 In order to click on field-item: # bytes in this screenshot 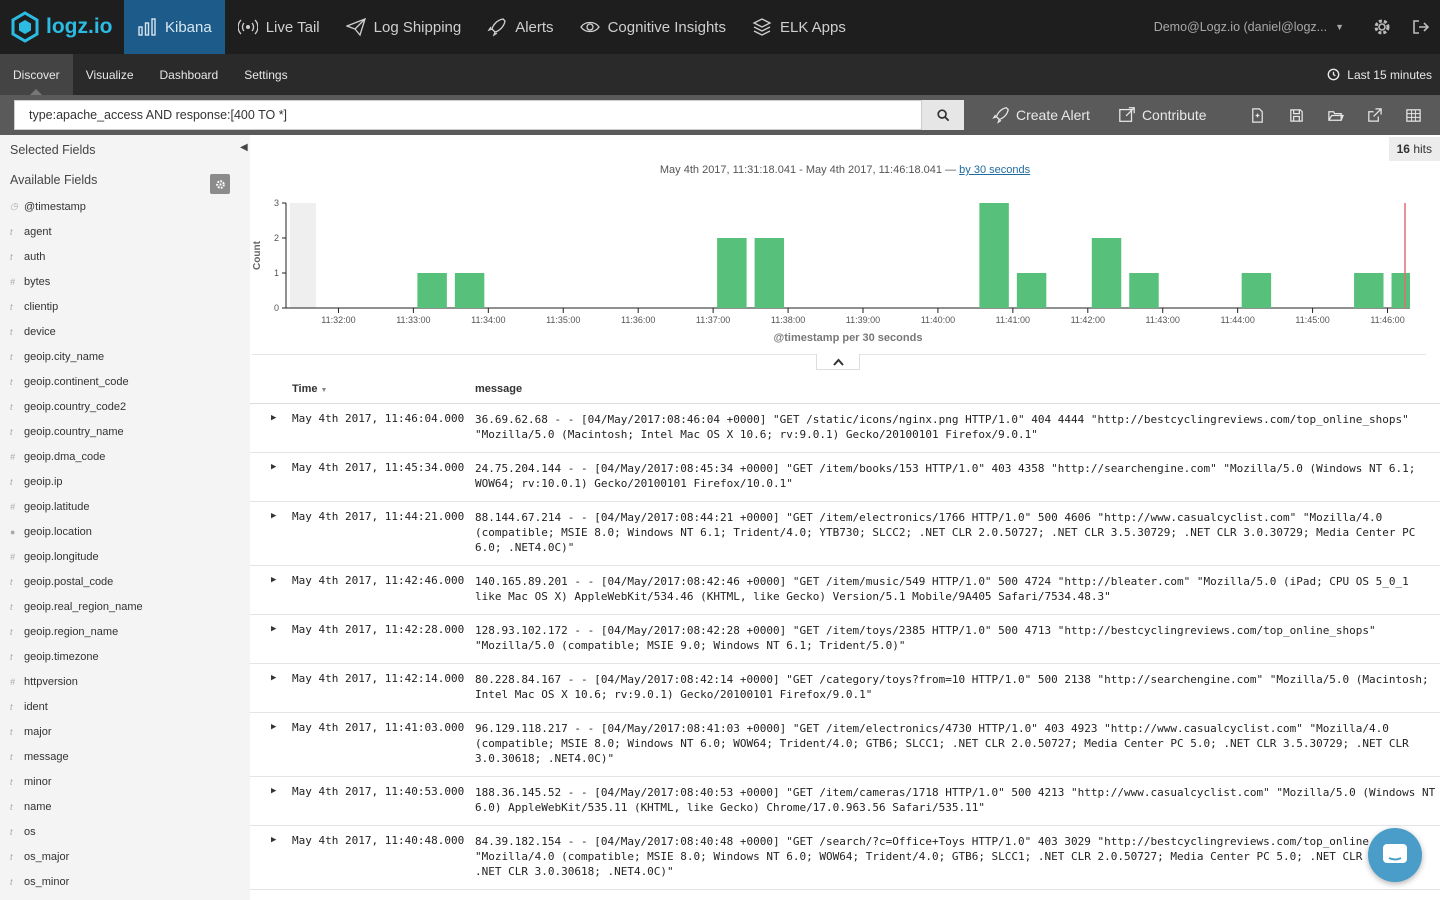, I will do `click(125, 281)`.